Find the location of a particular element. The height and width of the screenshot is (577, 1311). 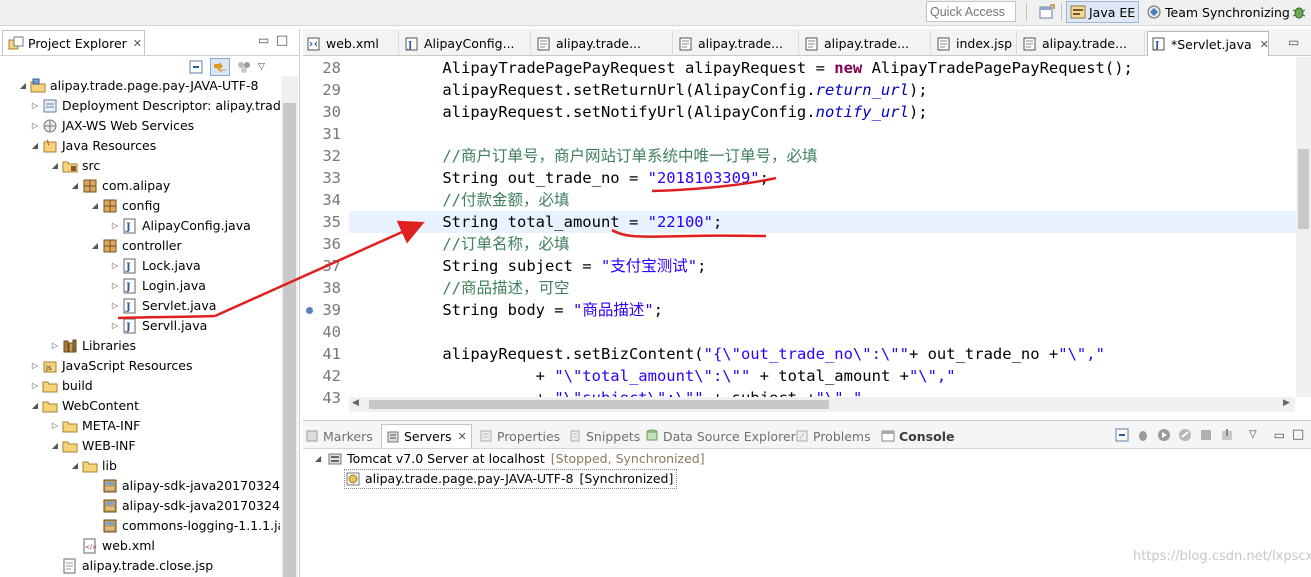

tree-item: ▷ J Servll.java is located at coordinates (158, 326).